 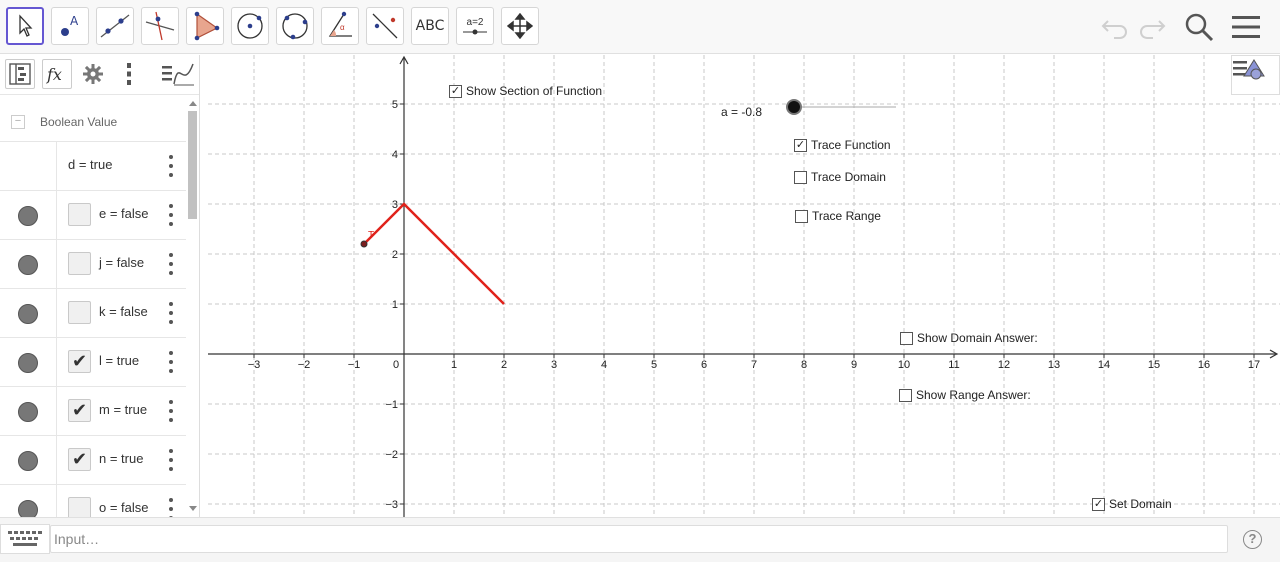 I want to click on circle-center-point-tool-button, so click(x=250, y=26).